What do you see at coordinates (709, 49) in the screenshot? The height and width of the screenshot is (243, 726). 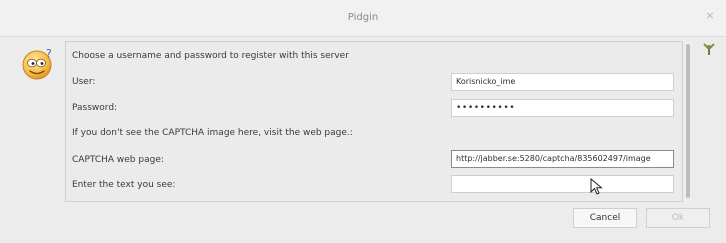 I see `plugin-icon` at bounding box center [709, 49].